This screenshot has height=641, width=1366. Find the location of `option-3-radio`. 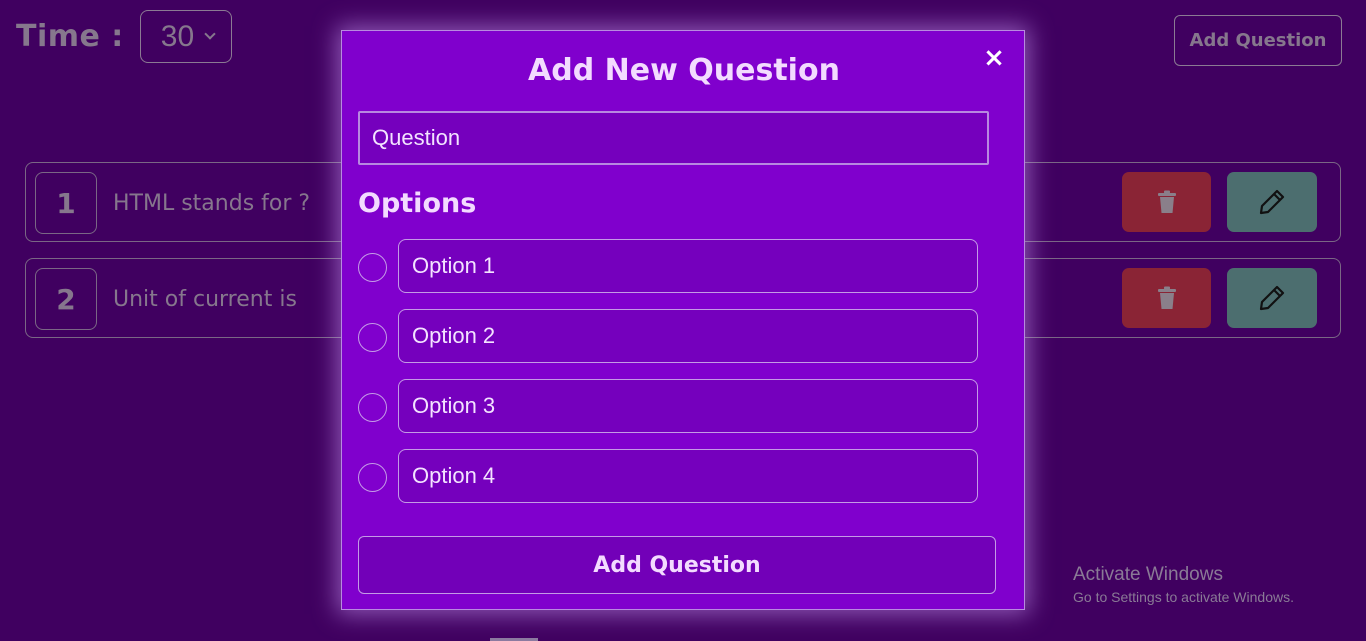

option-3-radio is located at coordinates (372, 407).